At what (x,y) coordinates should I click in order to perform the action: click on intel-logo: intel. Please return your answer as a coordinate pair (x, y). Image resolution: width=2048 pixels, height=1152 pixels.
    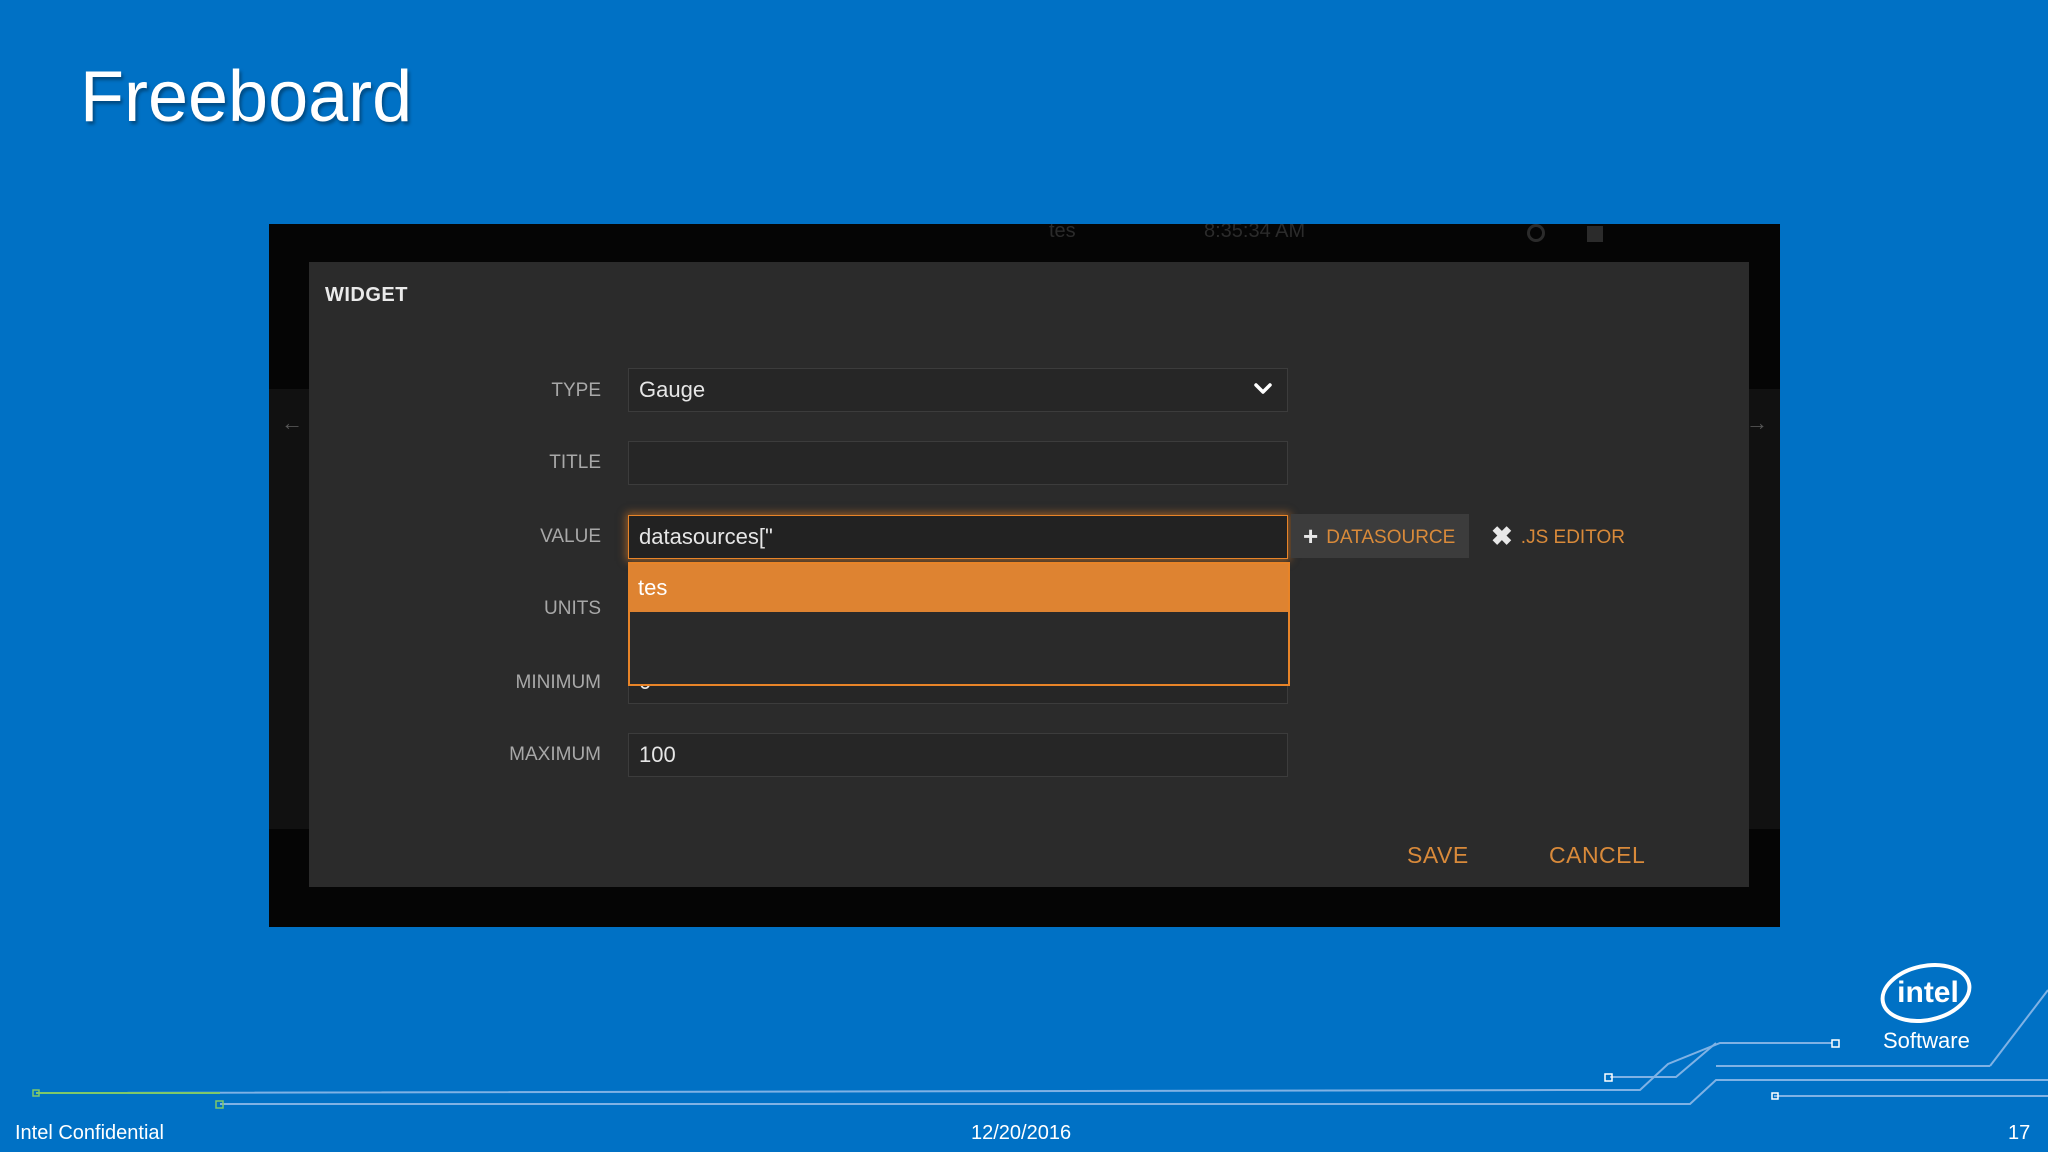
    Looking at the image, I should click on (1926, 993).